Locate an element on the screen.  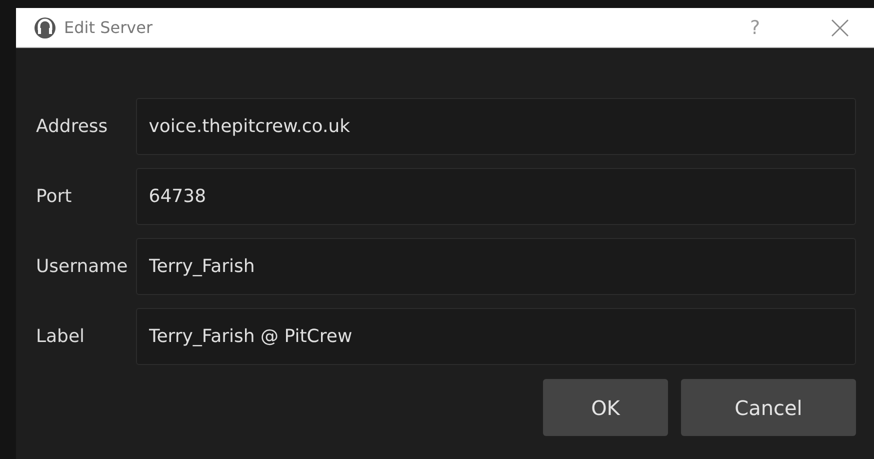
field-label: Username is located at coordinates (82, 266).